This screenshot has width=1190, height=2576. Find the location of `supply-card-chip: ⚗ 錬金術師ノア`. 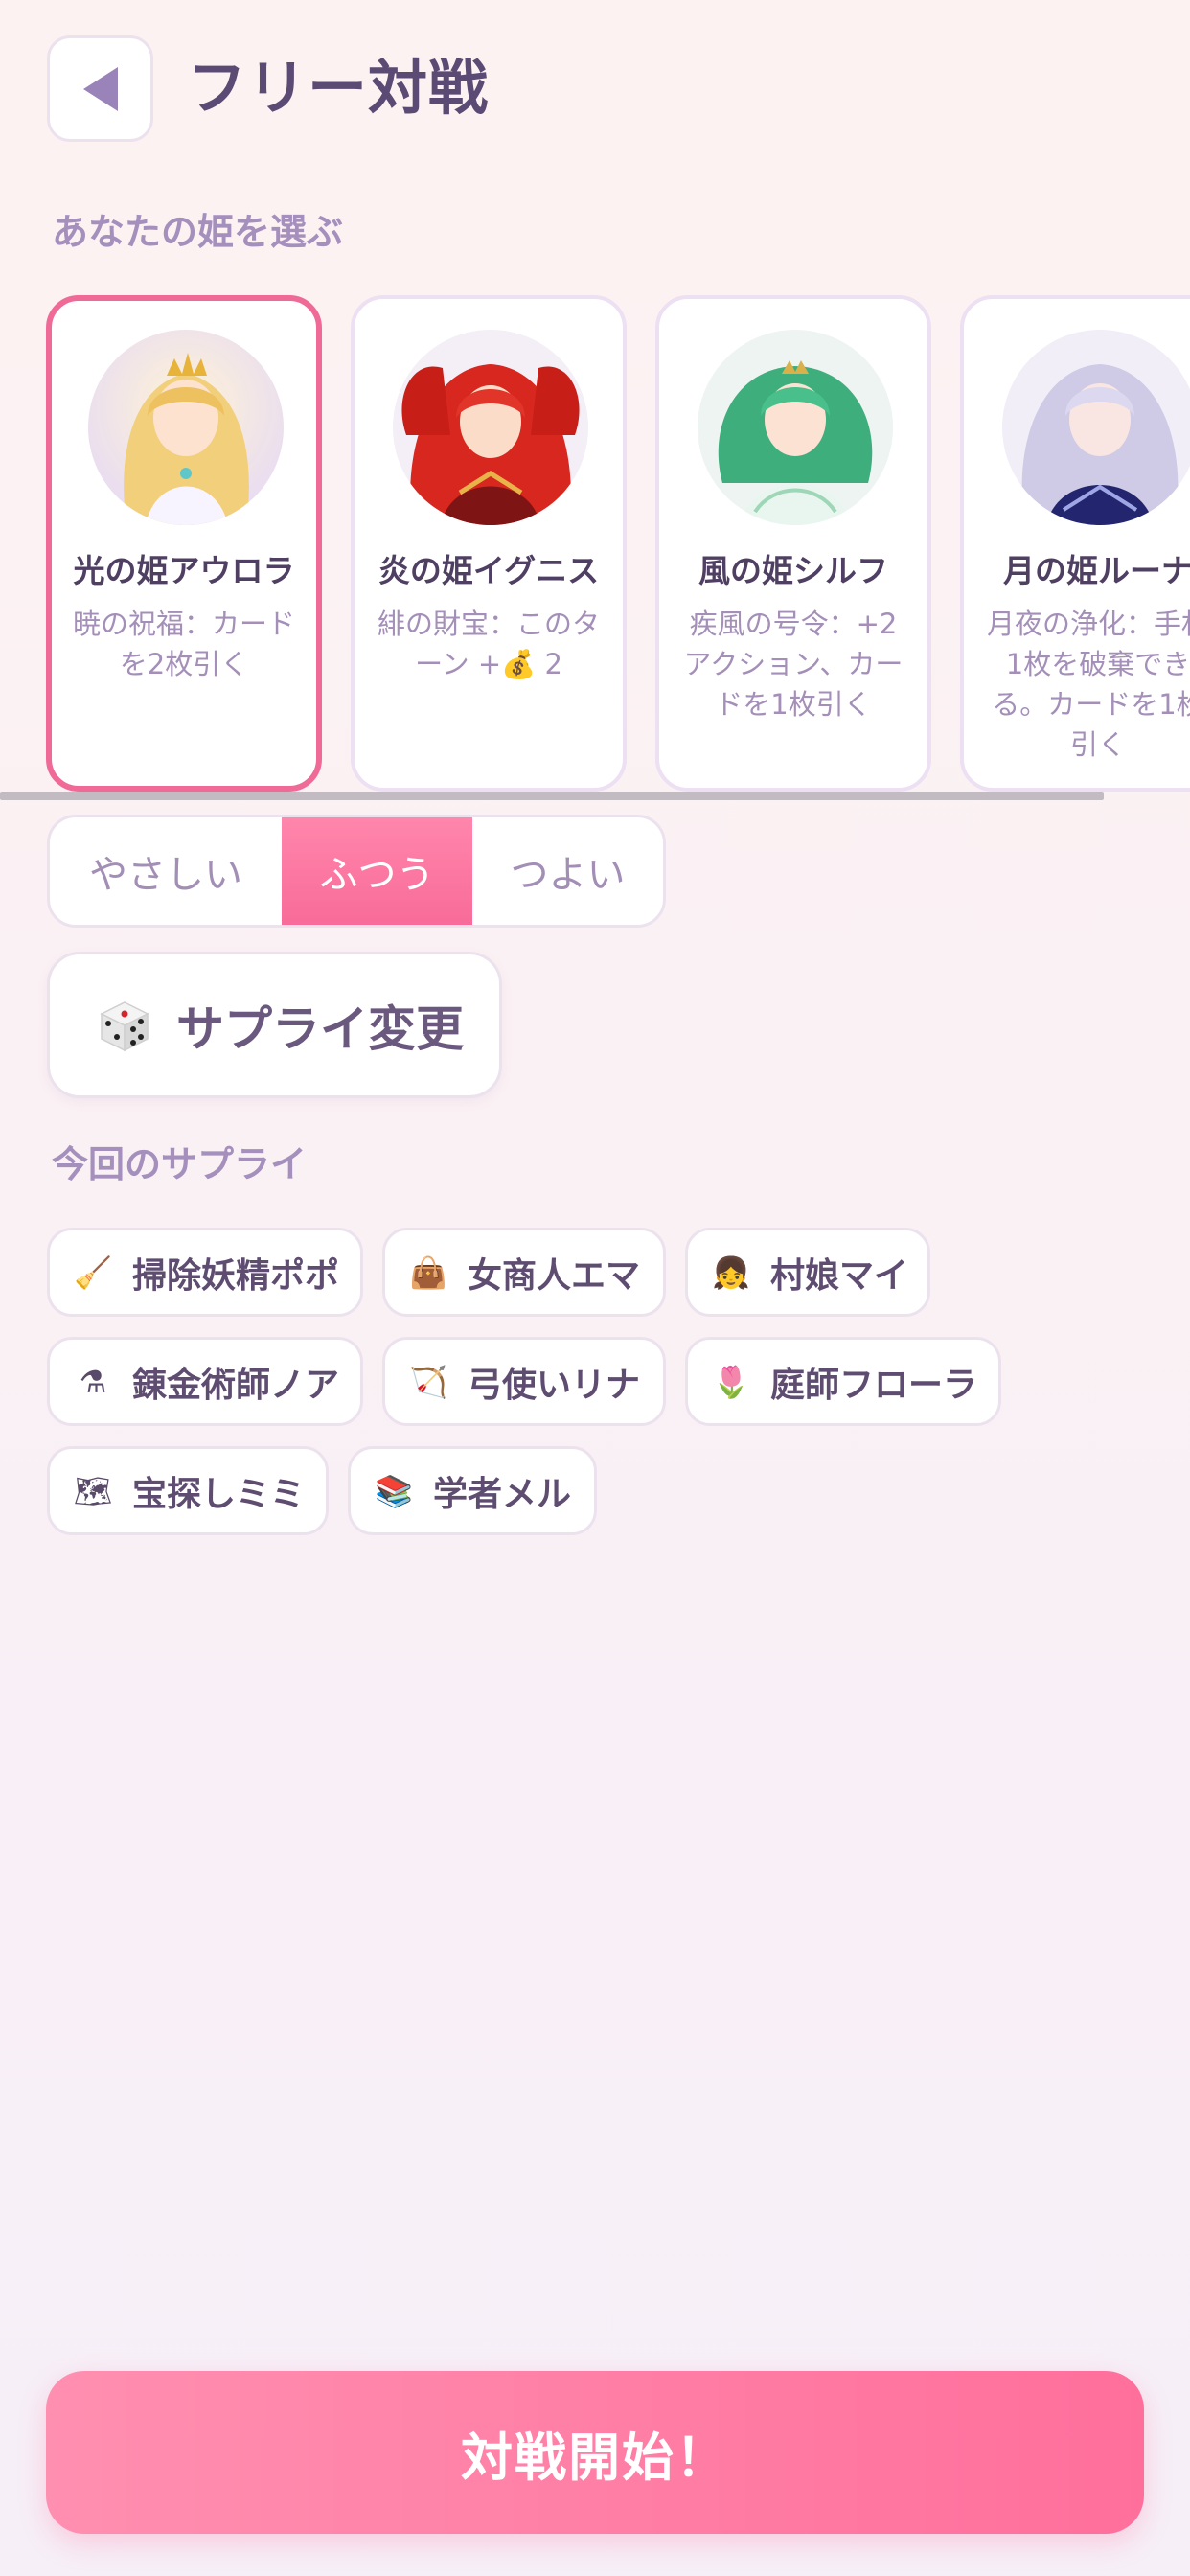

supply-card-chip: ⚗ 錬金術師ノア is located at coordinates (205, 1381).